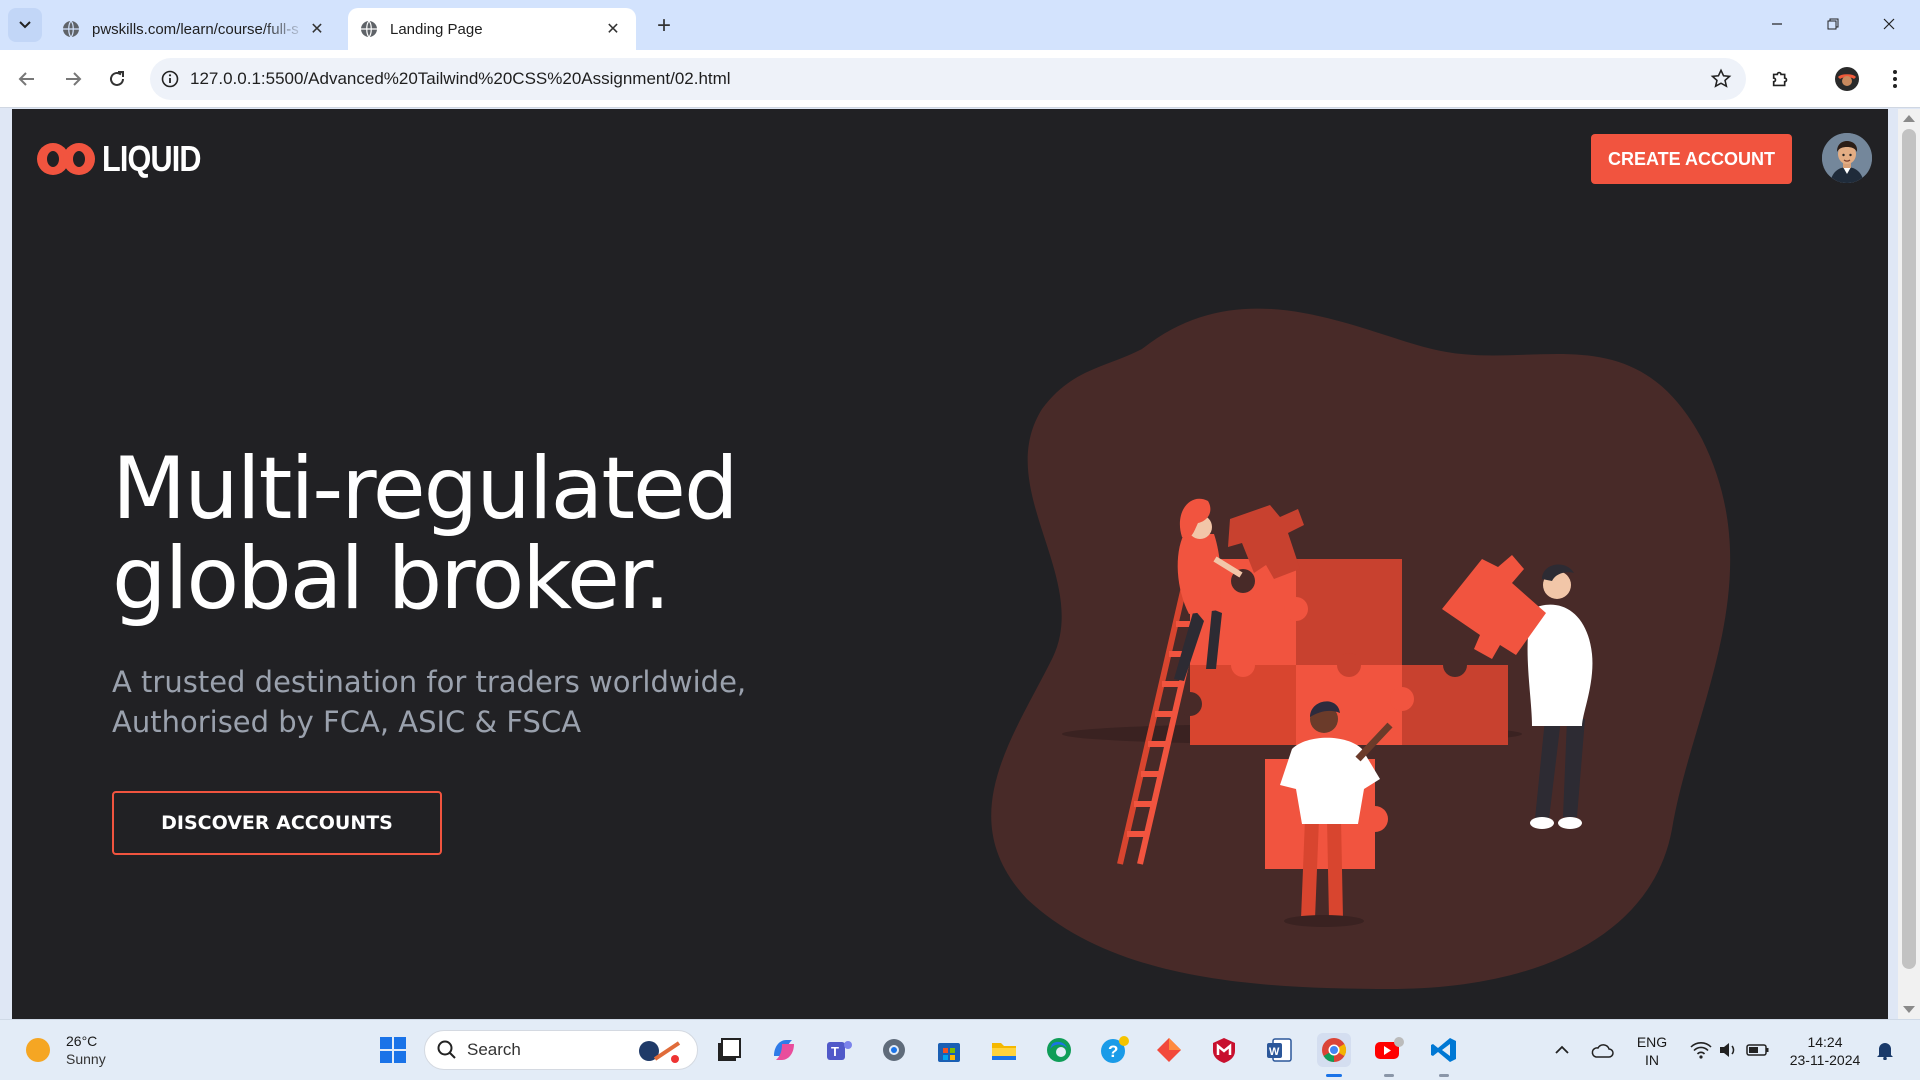 The height and width of the screenshot is (1080, 1920). I want to click on arrow-right-icon, so click(74, 79).